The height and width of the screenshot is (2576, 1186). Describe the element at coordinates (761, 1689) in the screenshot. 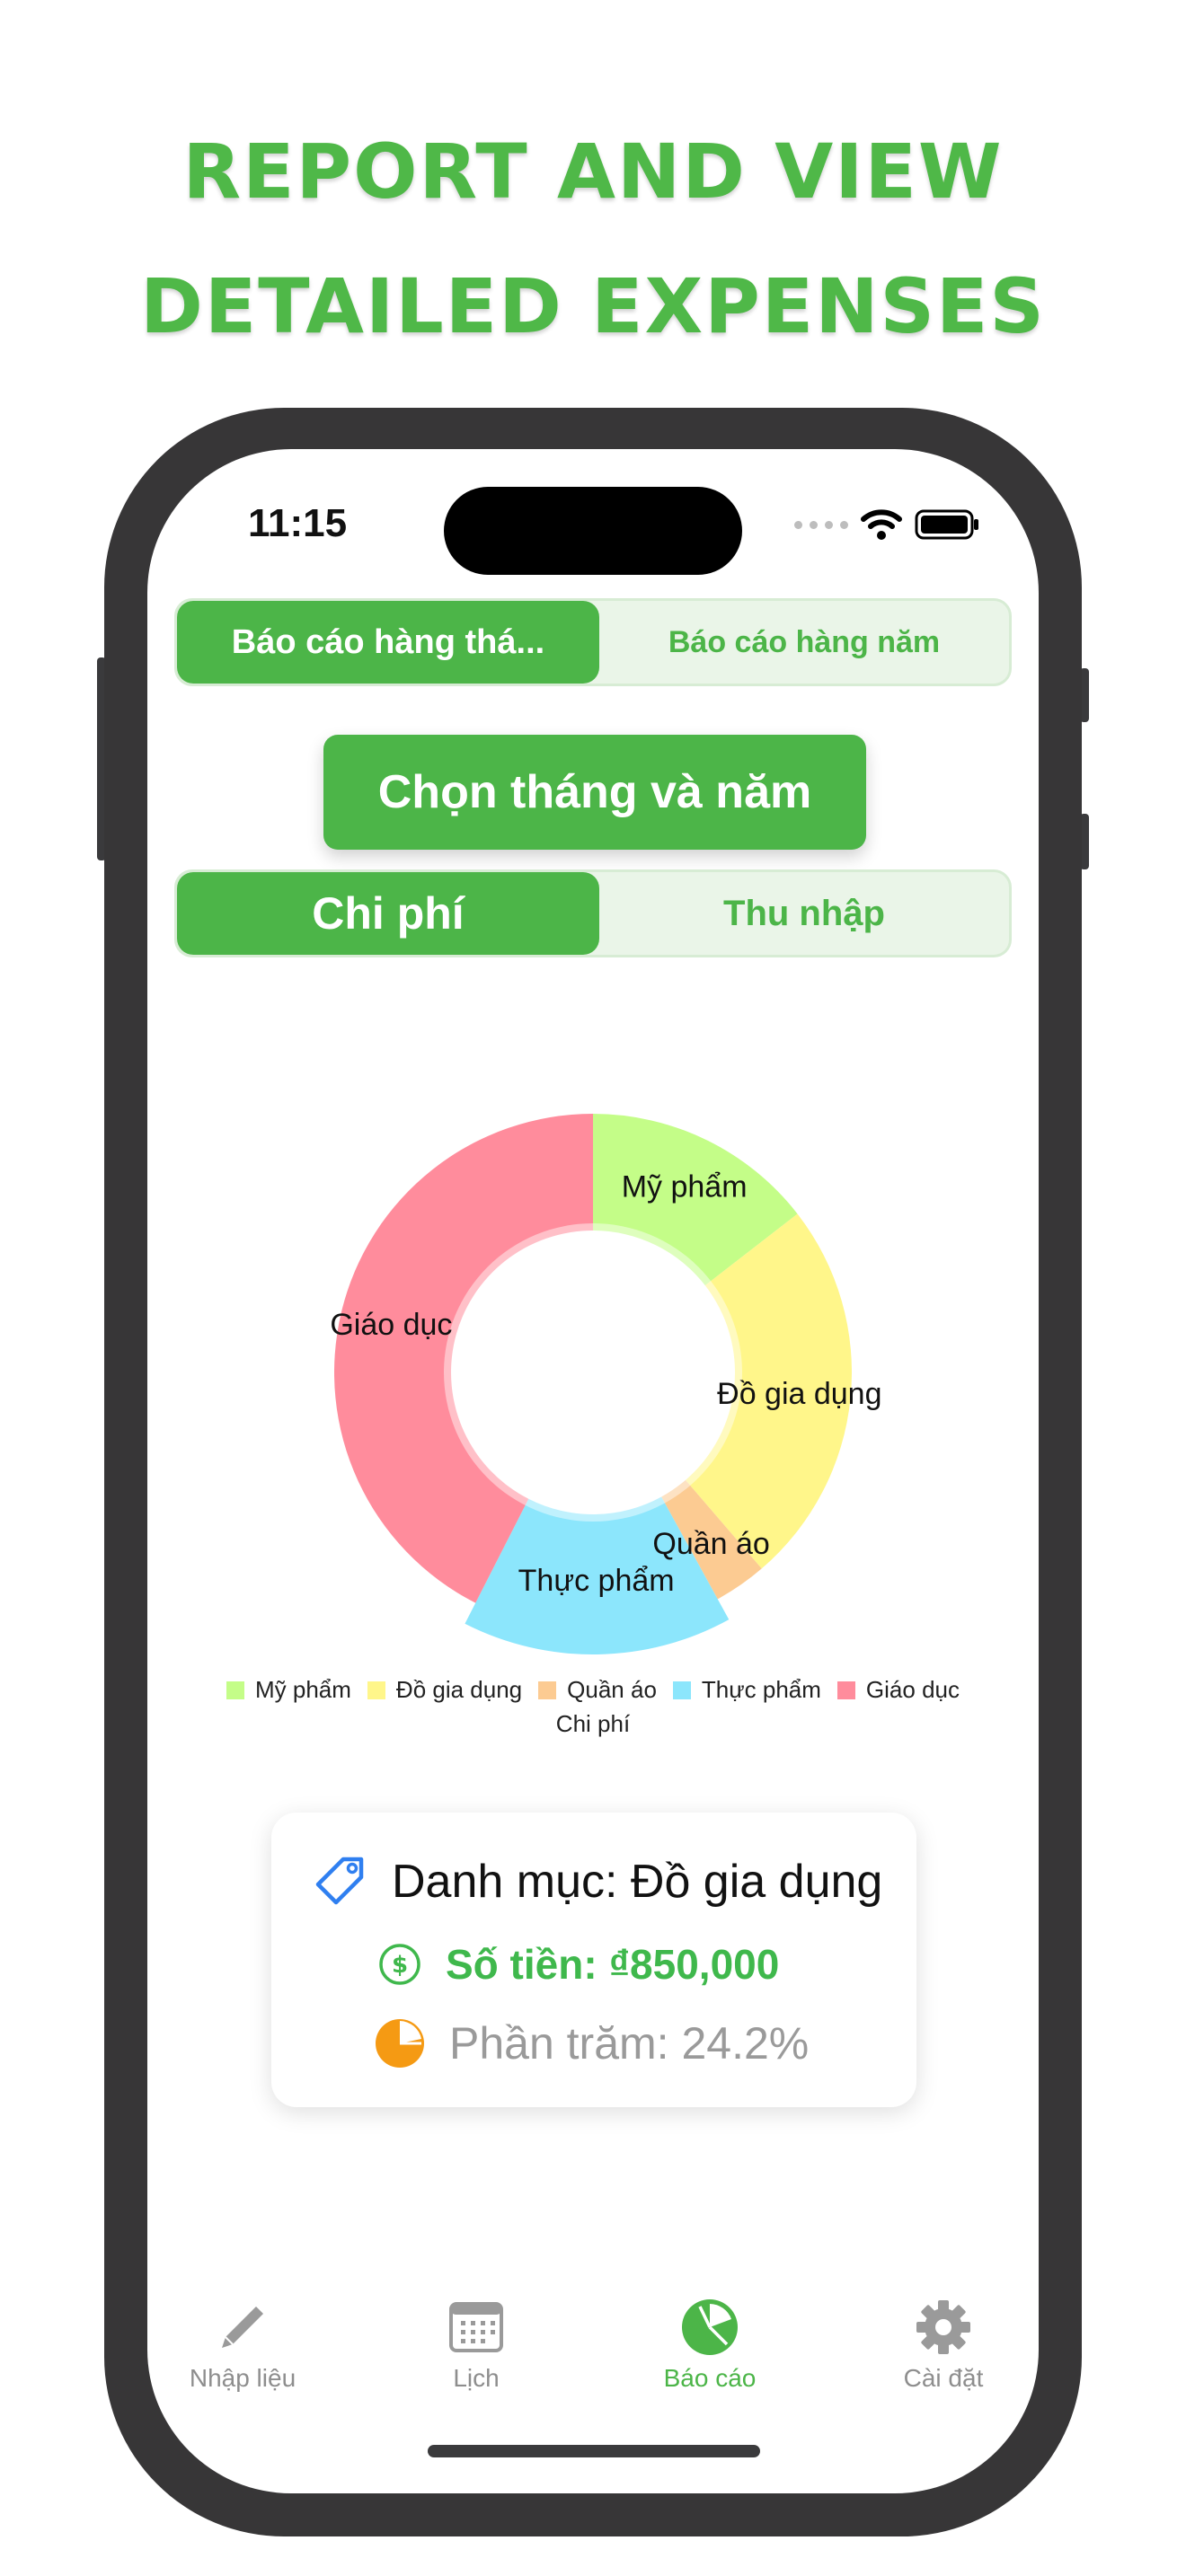

I see `legend-label: Thực phẩm` at that location.